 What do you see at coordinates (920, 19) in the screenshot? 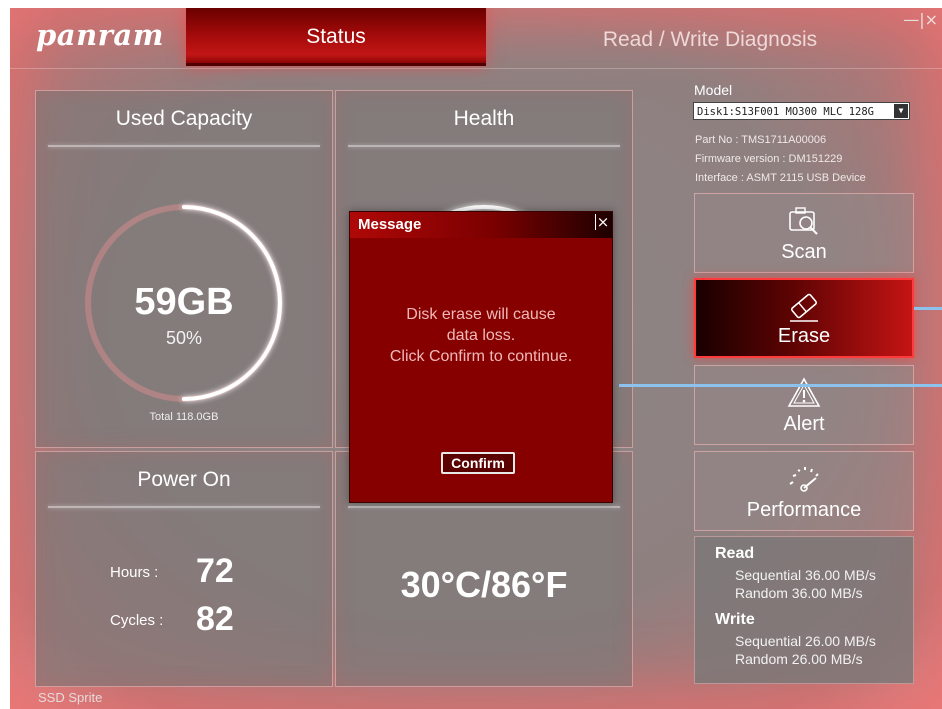
I see `window-controls: —|×` at bounding box center [920, 19].